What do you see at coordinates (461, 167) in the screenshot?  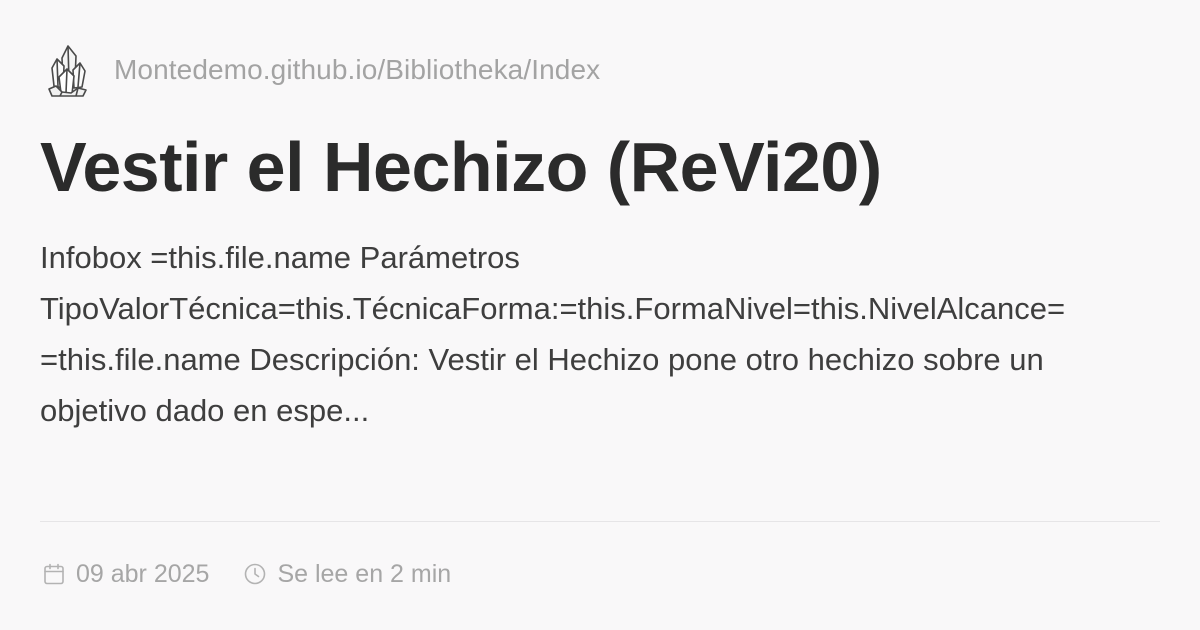 I see `page-title: Vestir el Hechizo (ReVi20)` at bounding box center [461, 167].